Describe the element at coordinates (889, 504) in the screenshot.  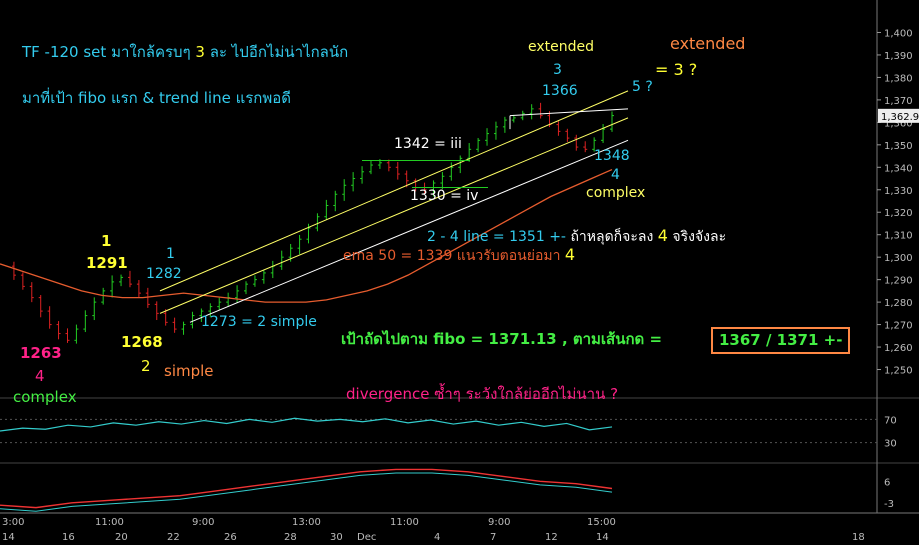
I see `macd-tick-label: -3` at that location.